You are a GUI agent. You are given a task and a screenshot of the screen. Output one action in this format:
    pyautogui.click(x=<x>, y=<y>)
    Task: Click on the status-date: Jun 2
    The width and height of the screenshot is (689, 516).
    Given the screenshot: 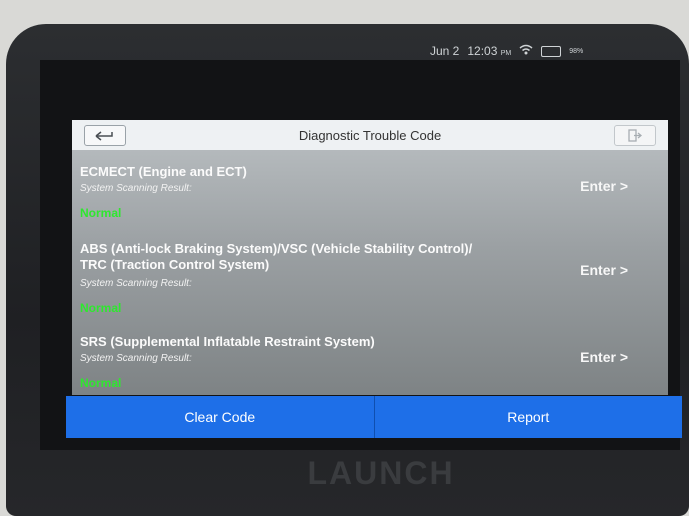 What is the action you would take?
    pyautogui.click(x=445, y=51)
    